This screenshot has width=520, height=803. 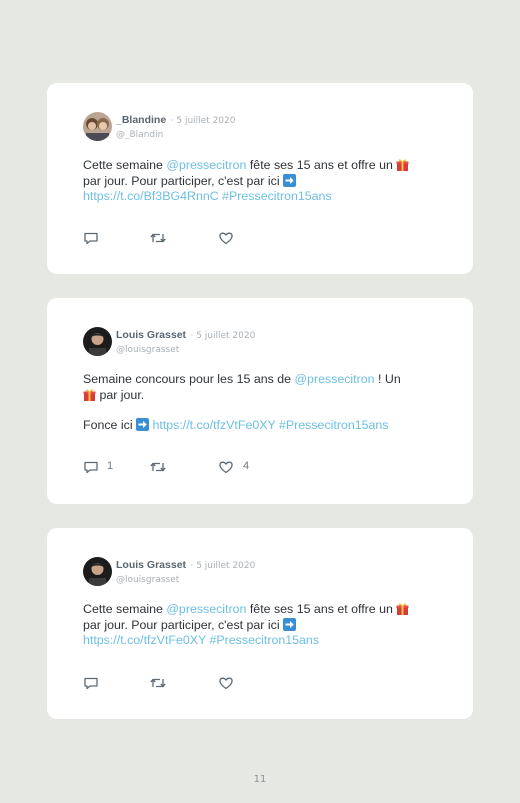 I want to click on like-count: 4, so click(x=246, y=466).